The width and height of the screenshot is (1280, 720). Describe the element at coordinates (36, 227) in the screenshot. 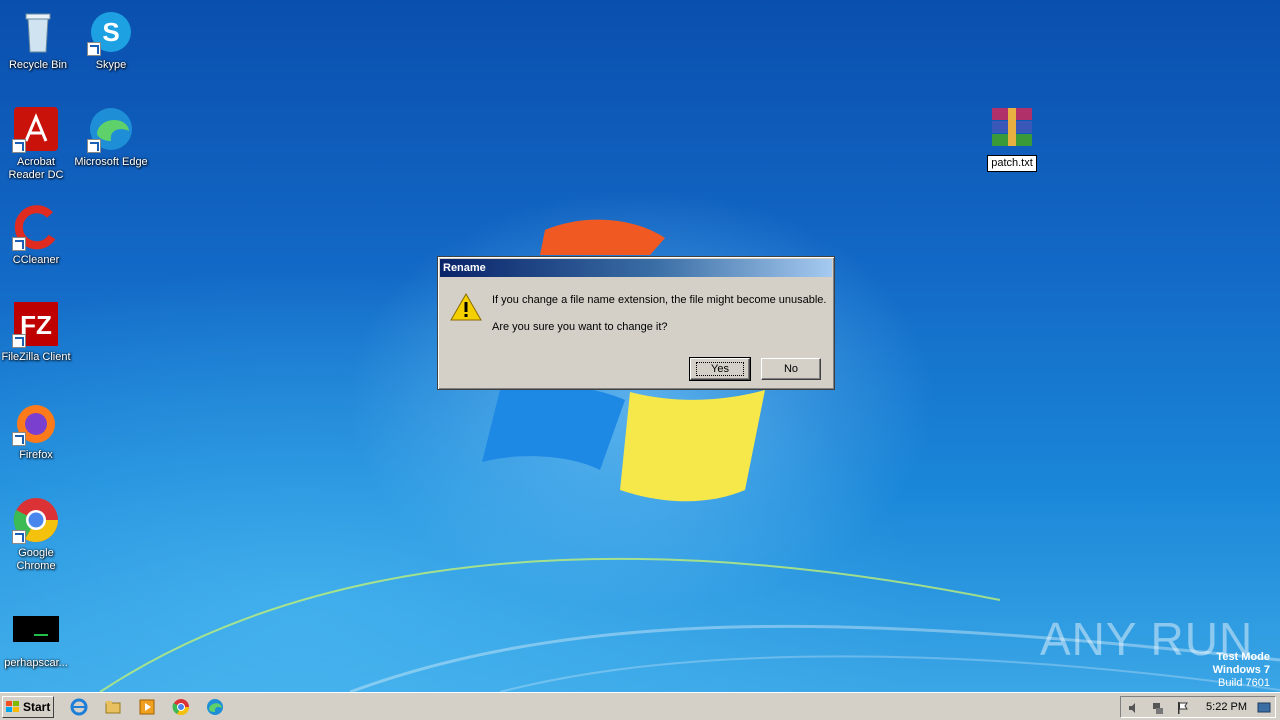

I see `ccleaner-icon` at that location.